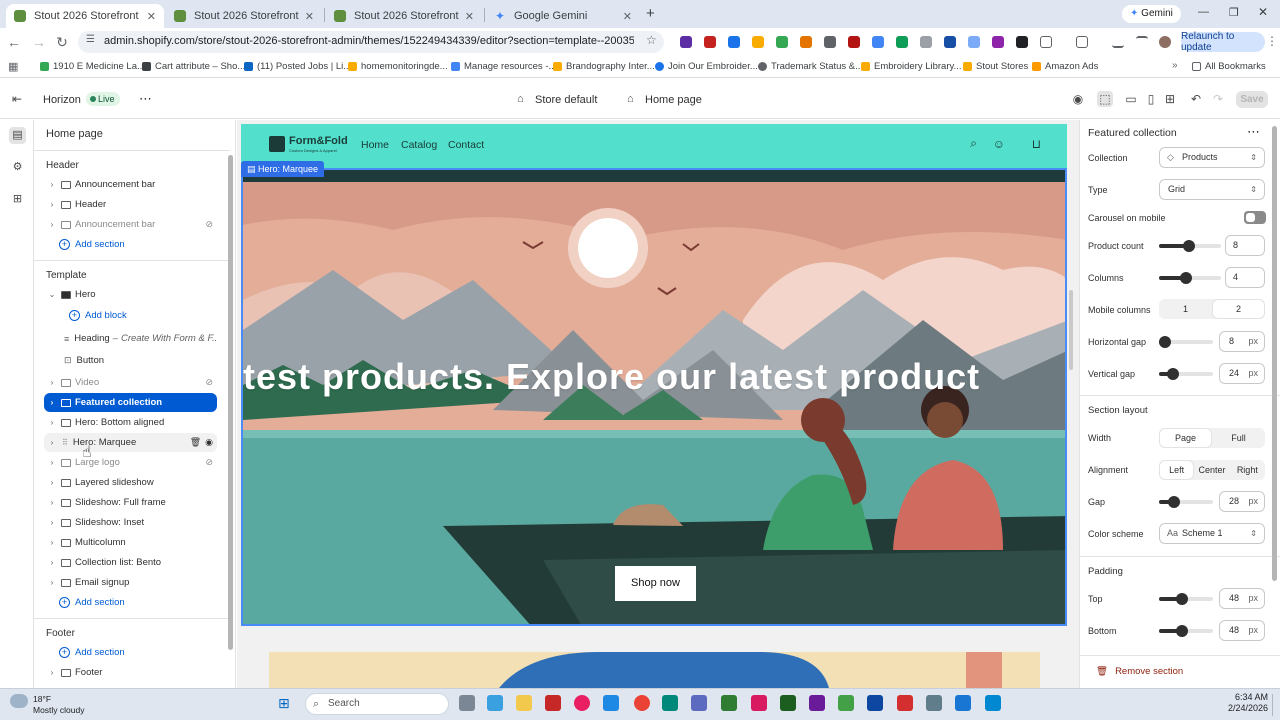  Describe the element at coordinates (650, 13) in the screenshot. I see `new-tab-button: +` at that location.